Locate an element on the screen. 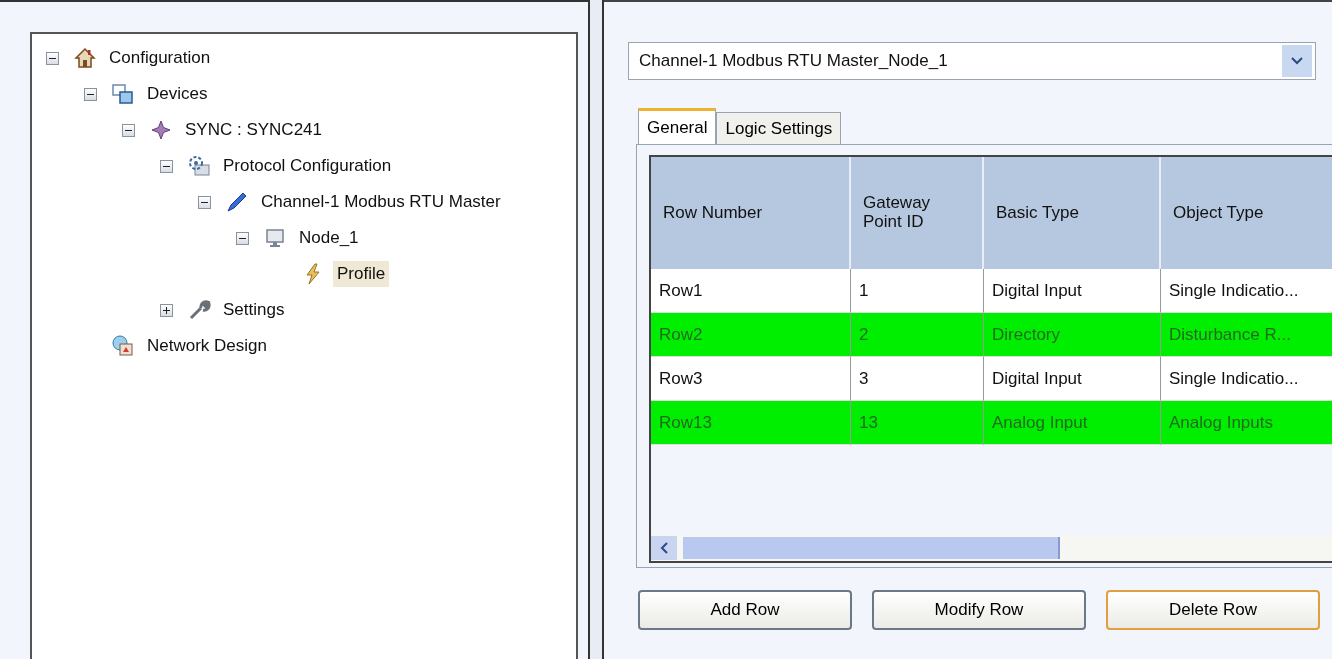 Image resolution: width=1332 pixels, height=659 pixels. tab: Logic Settings is located at coordinates (779, 128).